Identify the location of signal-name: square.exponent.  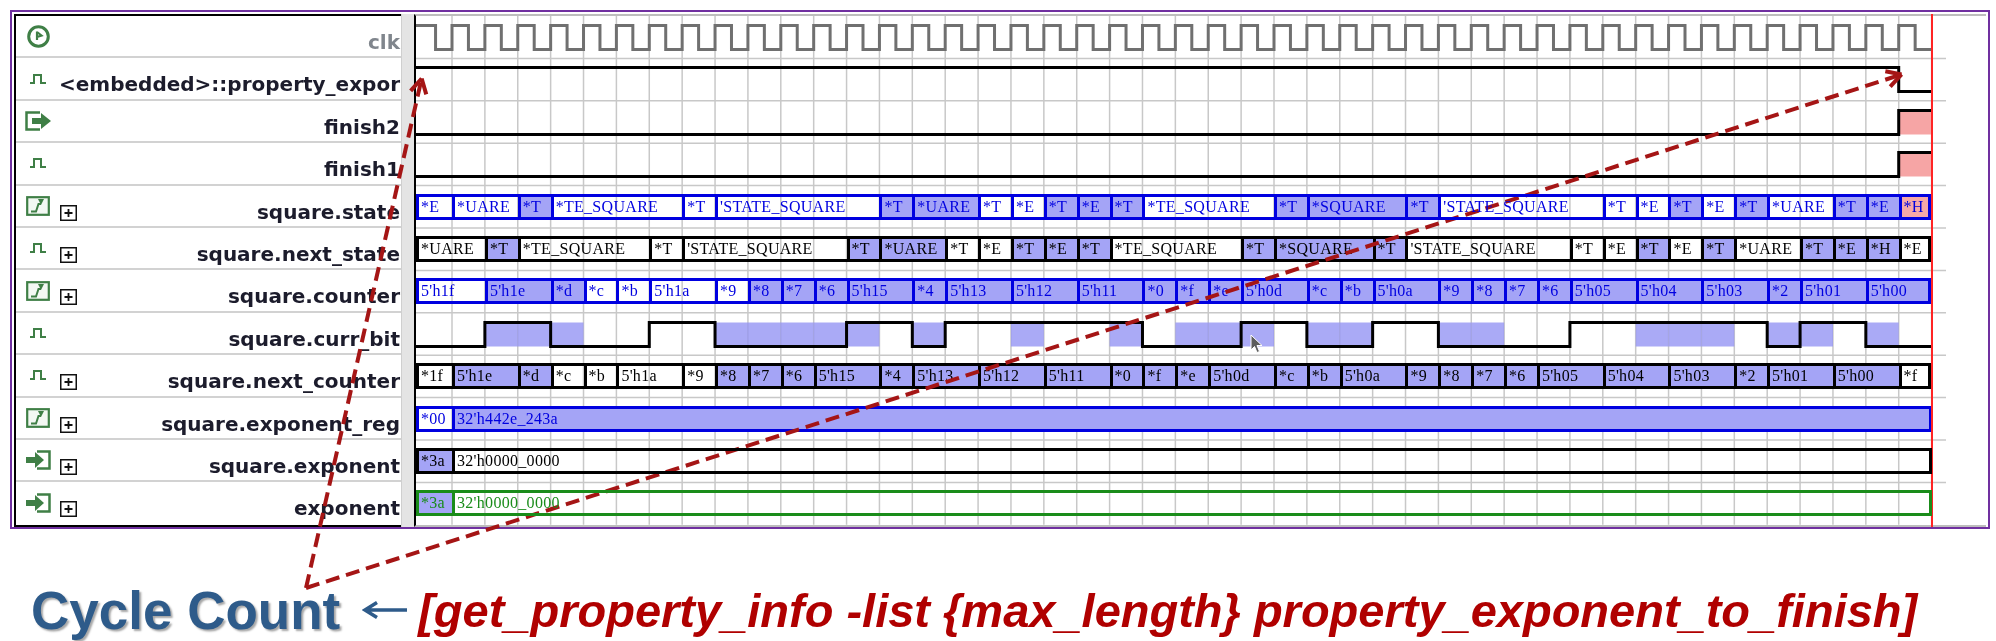
(304, 465).